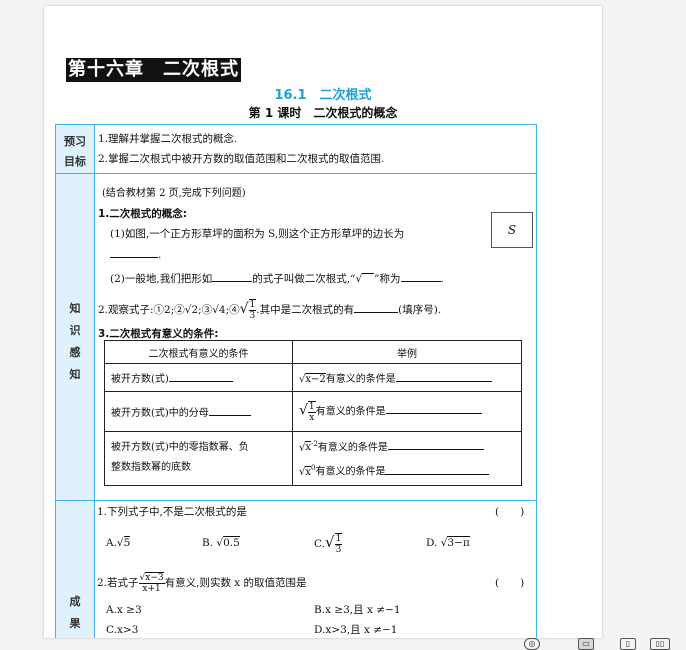 Image resolution: width=686 pixels, height=650 pixels. What do you see at coordinates (75, 141) in the screenshot?
I see `goals-label-1: 预习` at bounding box center [75, 141].